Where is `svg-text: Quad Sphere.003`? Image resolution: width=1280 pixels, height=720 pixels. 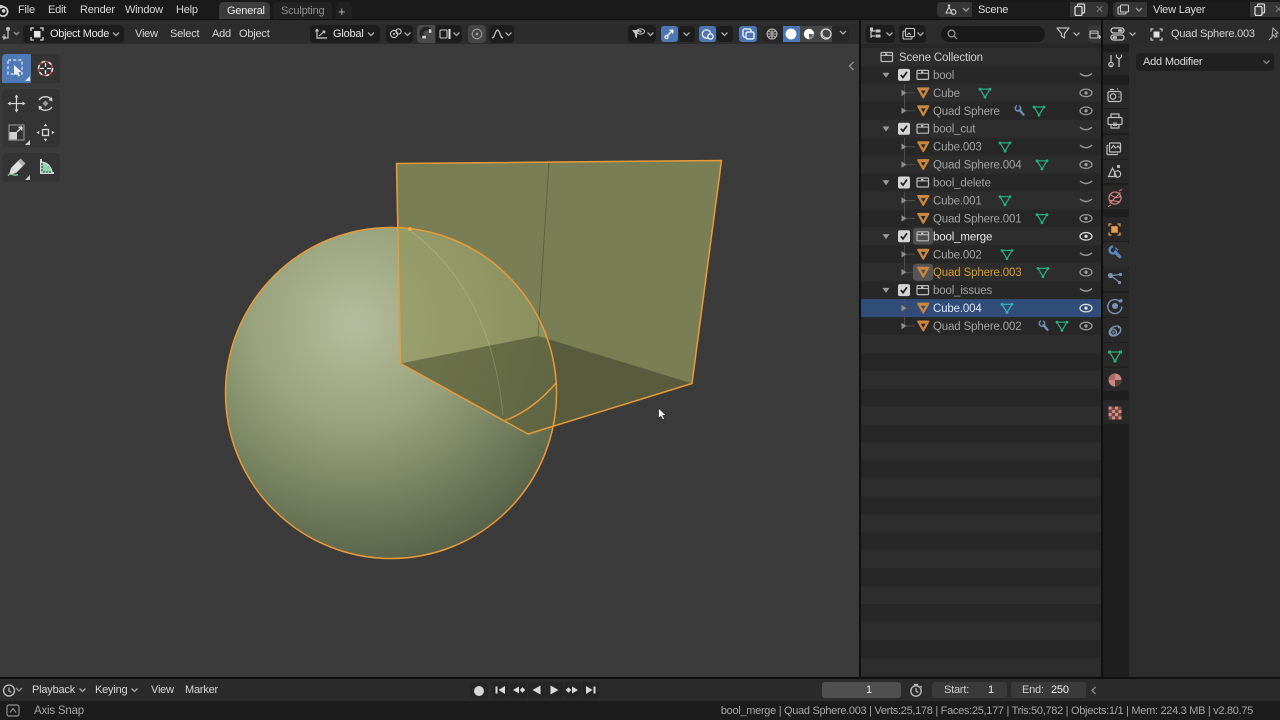
svg-text: Quad Sphere.003 is located at coordinates (977, 273).